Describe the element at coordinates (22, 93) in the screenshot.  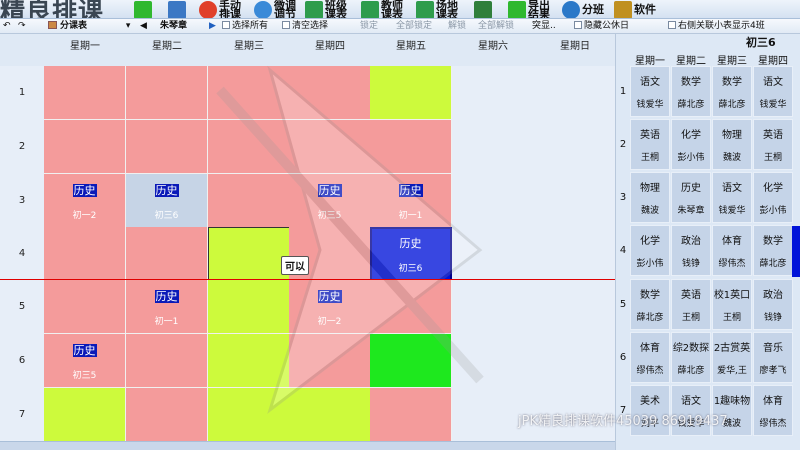
I see `period-header: 1` at that location.